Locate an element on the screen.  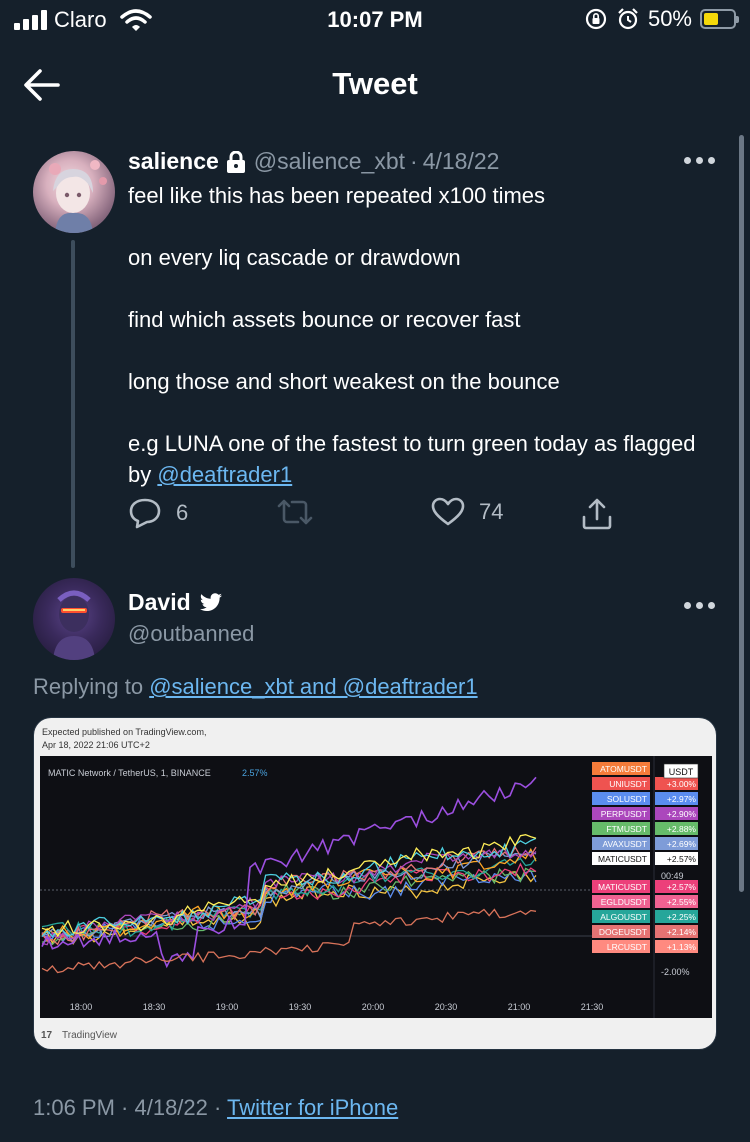
reply-action: 6 is located at coordinates (158, 513).